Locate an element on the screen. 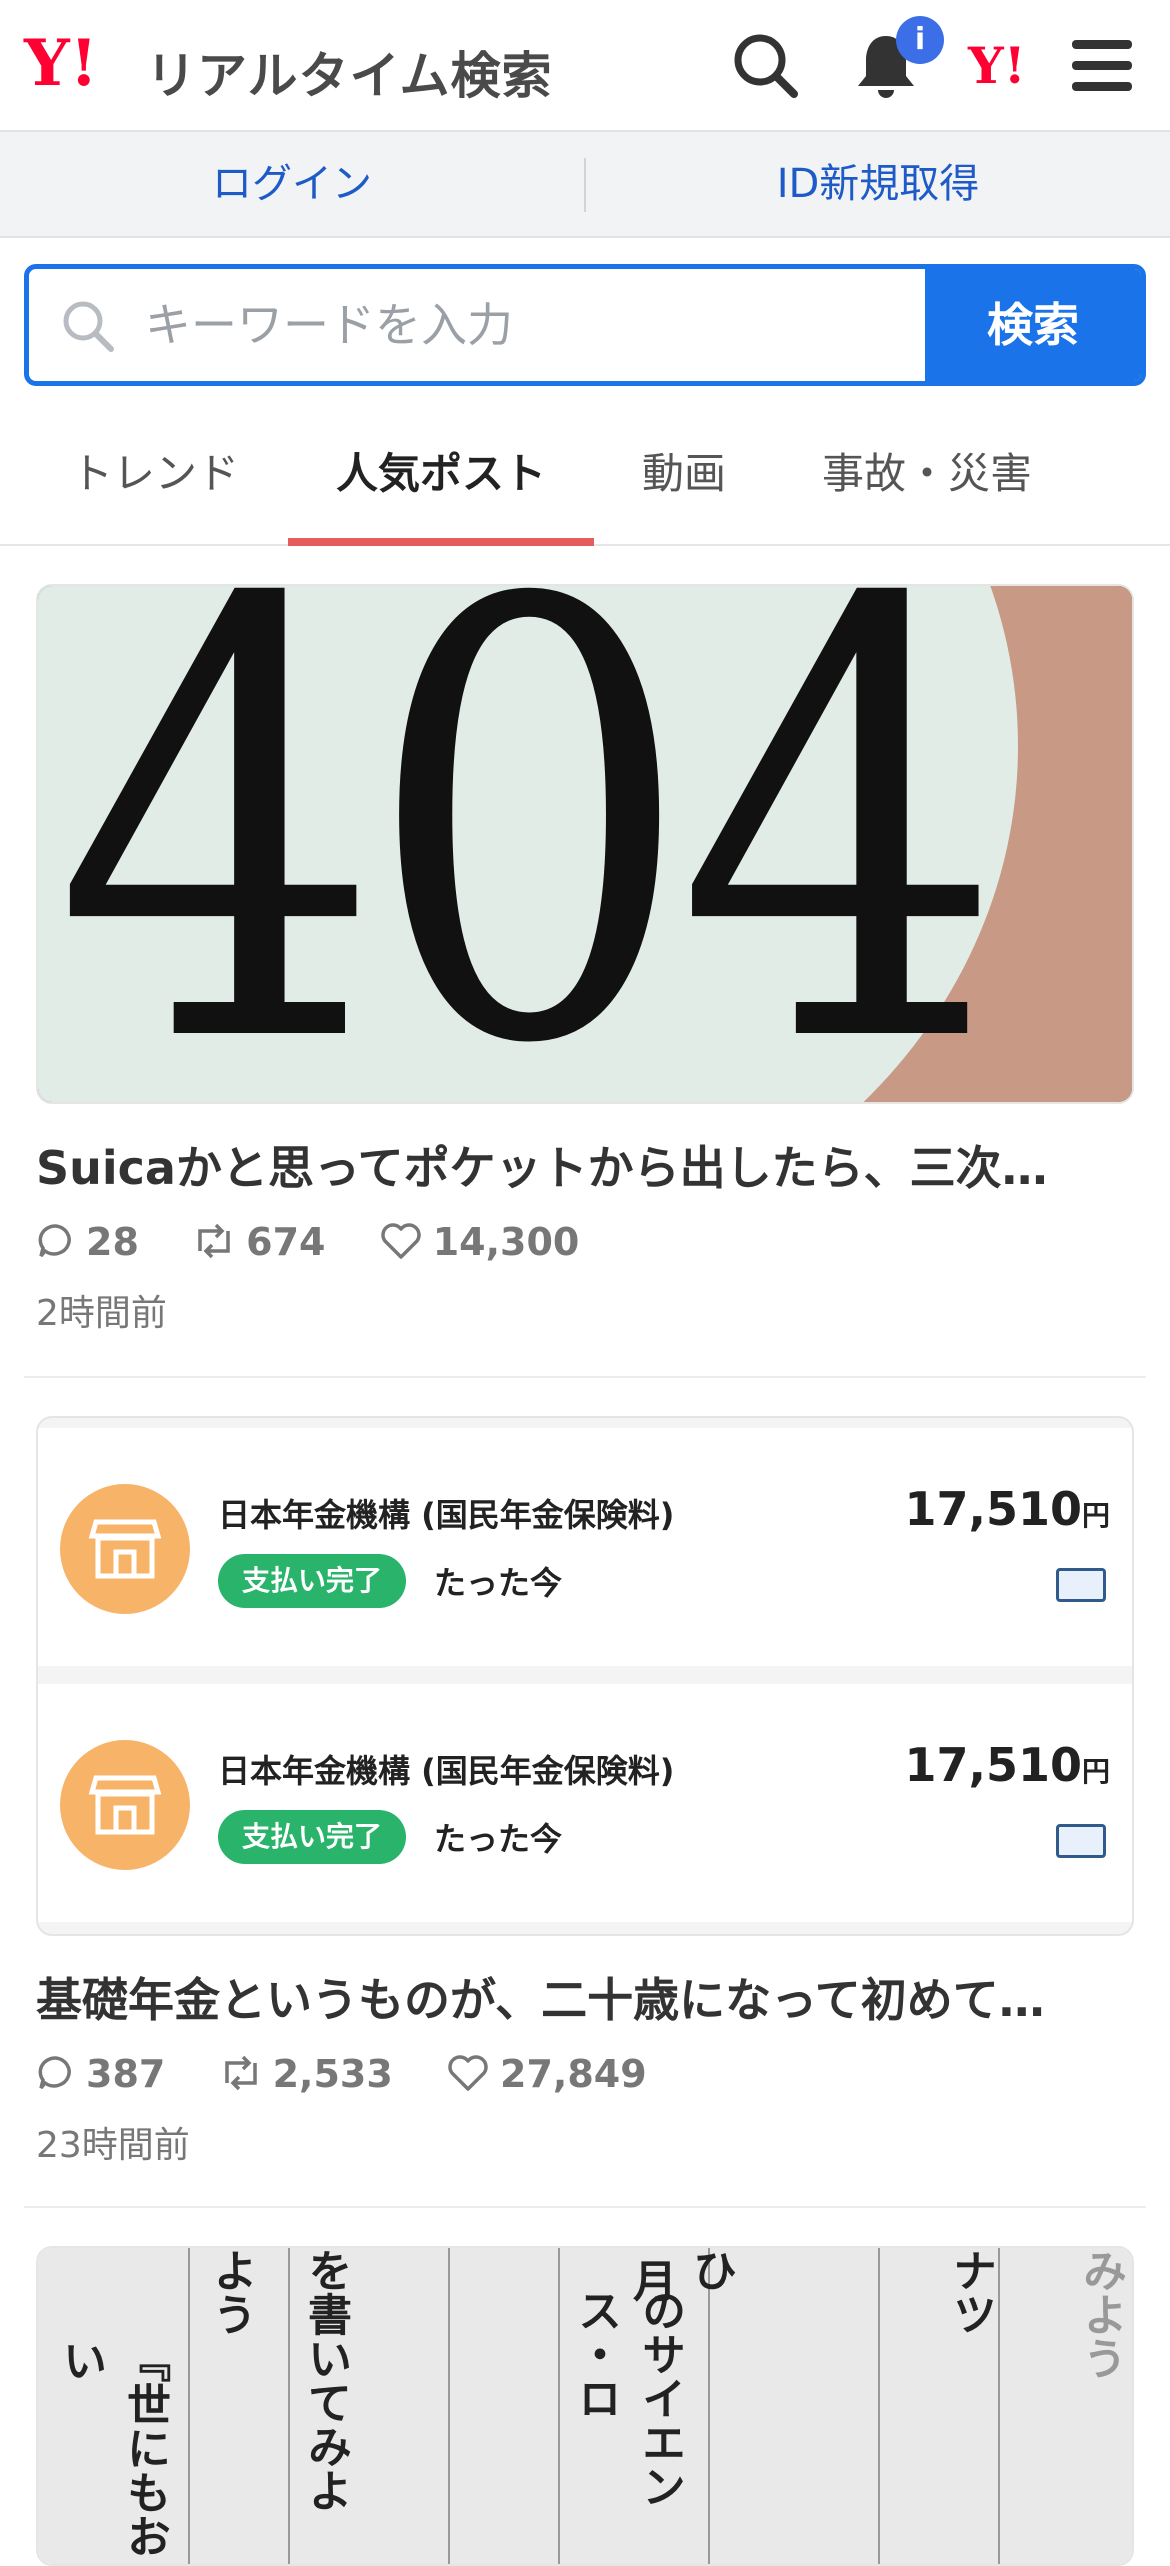  post-stats: 28 674 14,300 is located at coordinates (327, 1242).